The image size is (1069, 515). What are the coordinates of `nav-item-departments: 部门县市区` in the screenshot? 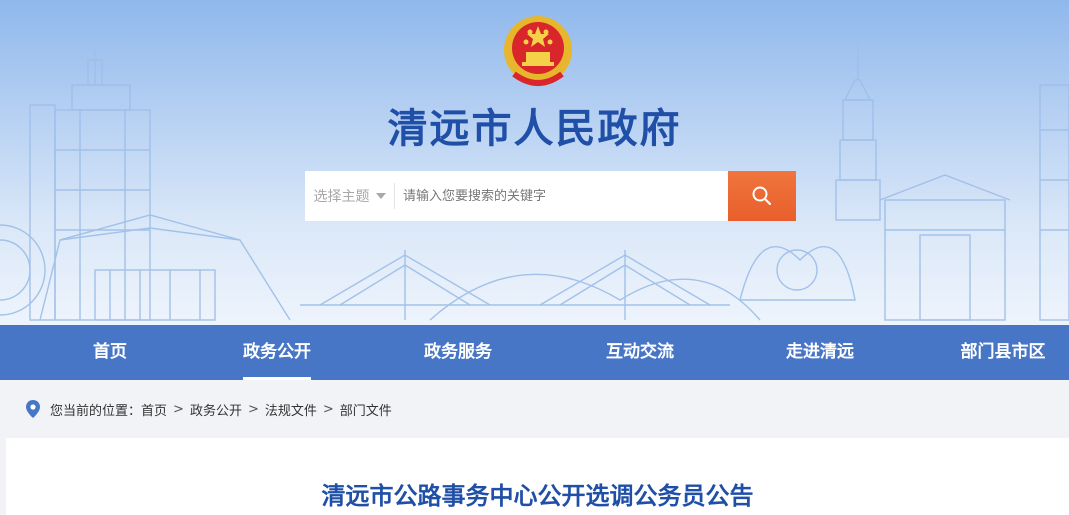 It's located at (1003, 352).